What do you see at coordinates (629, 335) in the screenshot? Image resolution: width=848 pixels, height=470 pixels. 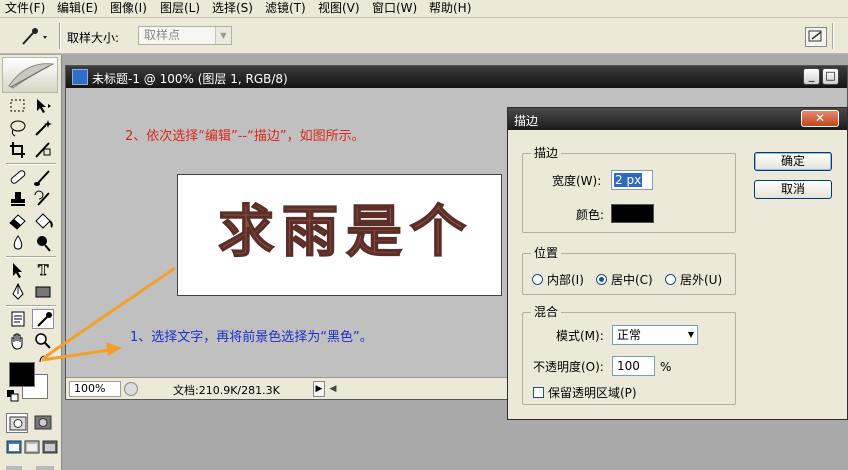 I see `blend-mode-value: 正常` at bounding box center [629, 335].